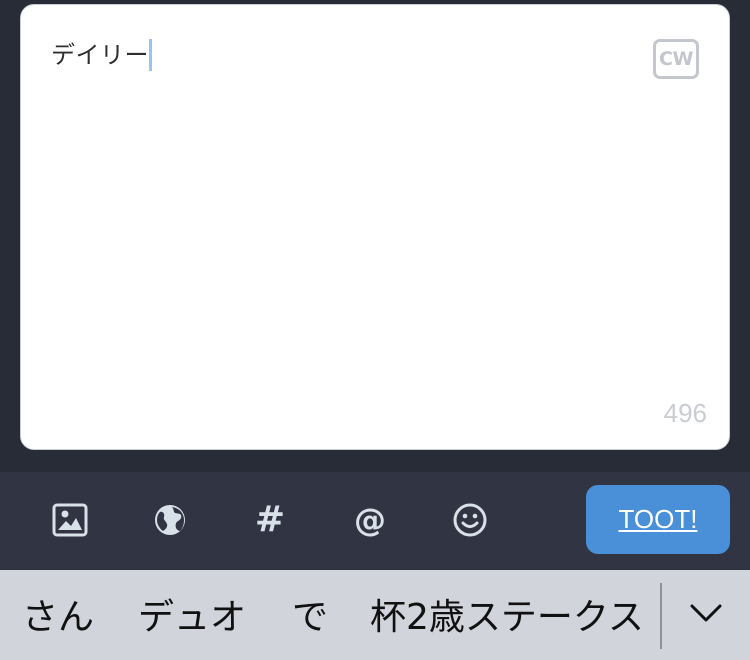 The height and width of the screenshot is (660, 750). I want to click on chevron-down-icon, so click(706, 614).